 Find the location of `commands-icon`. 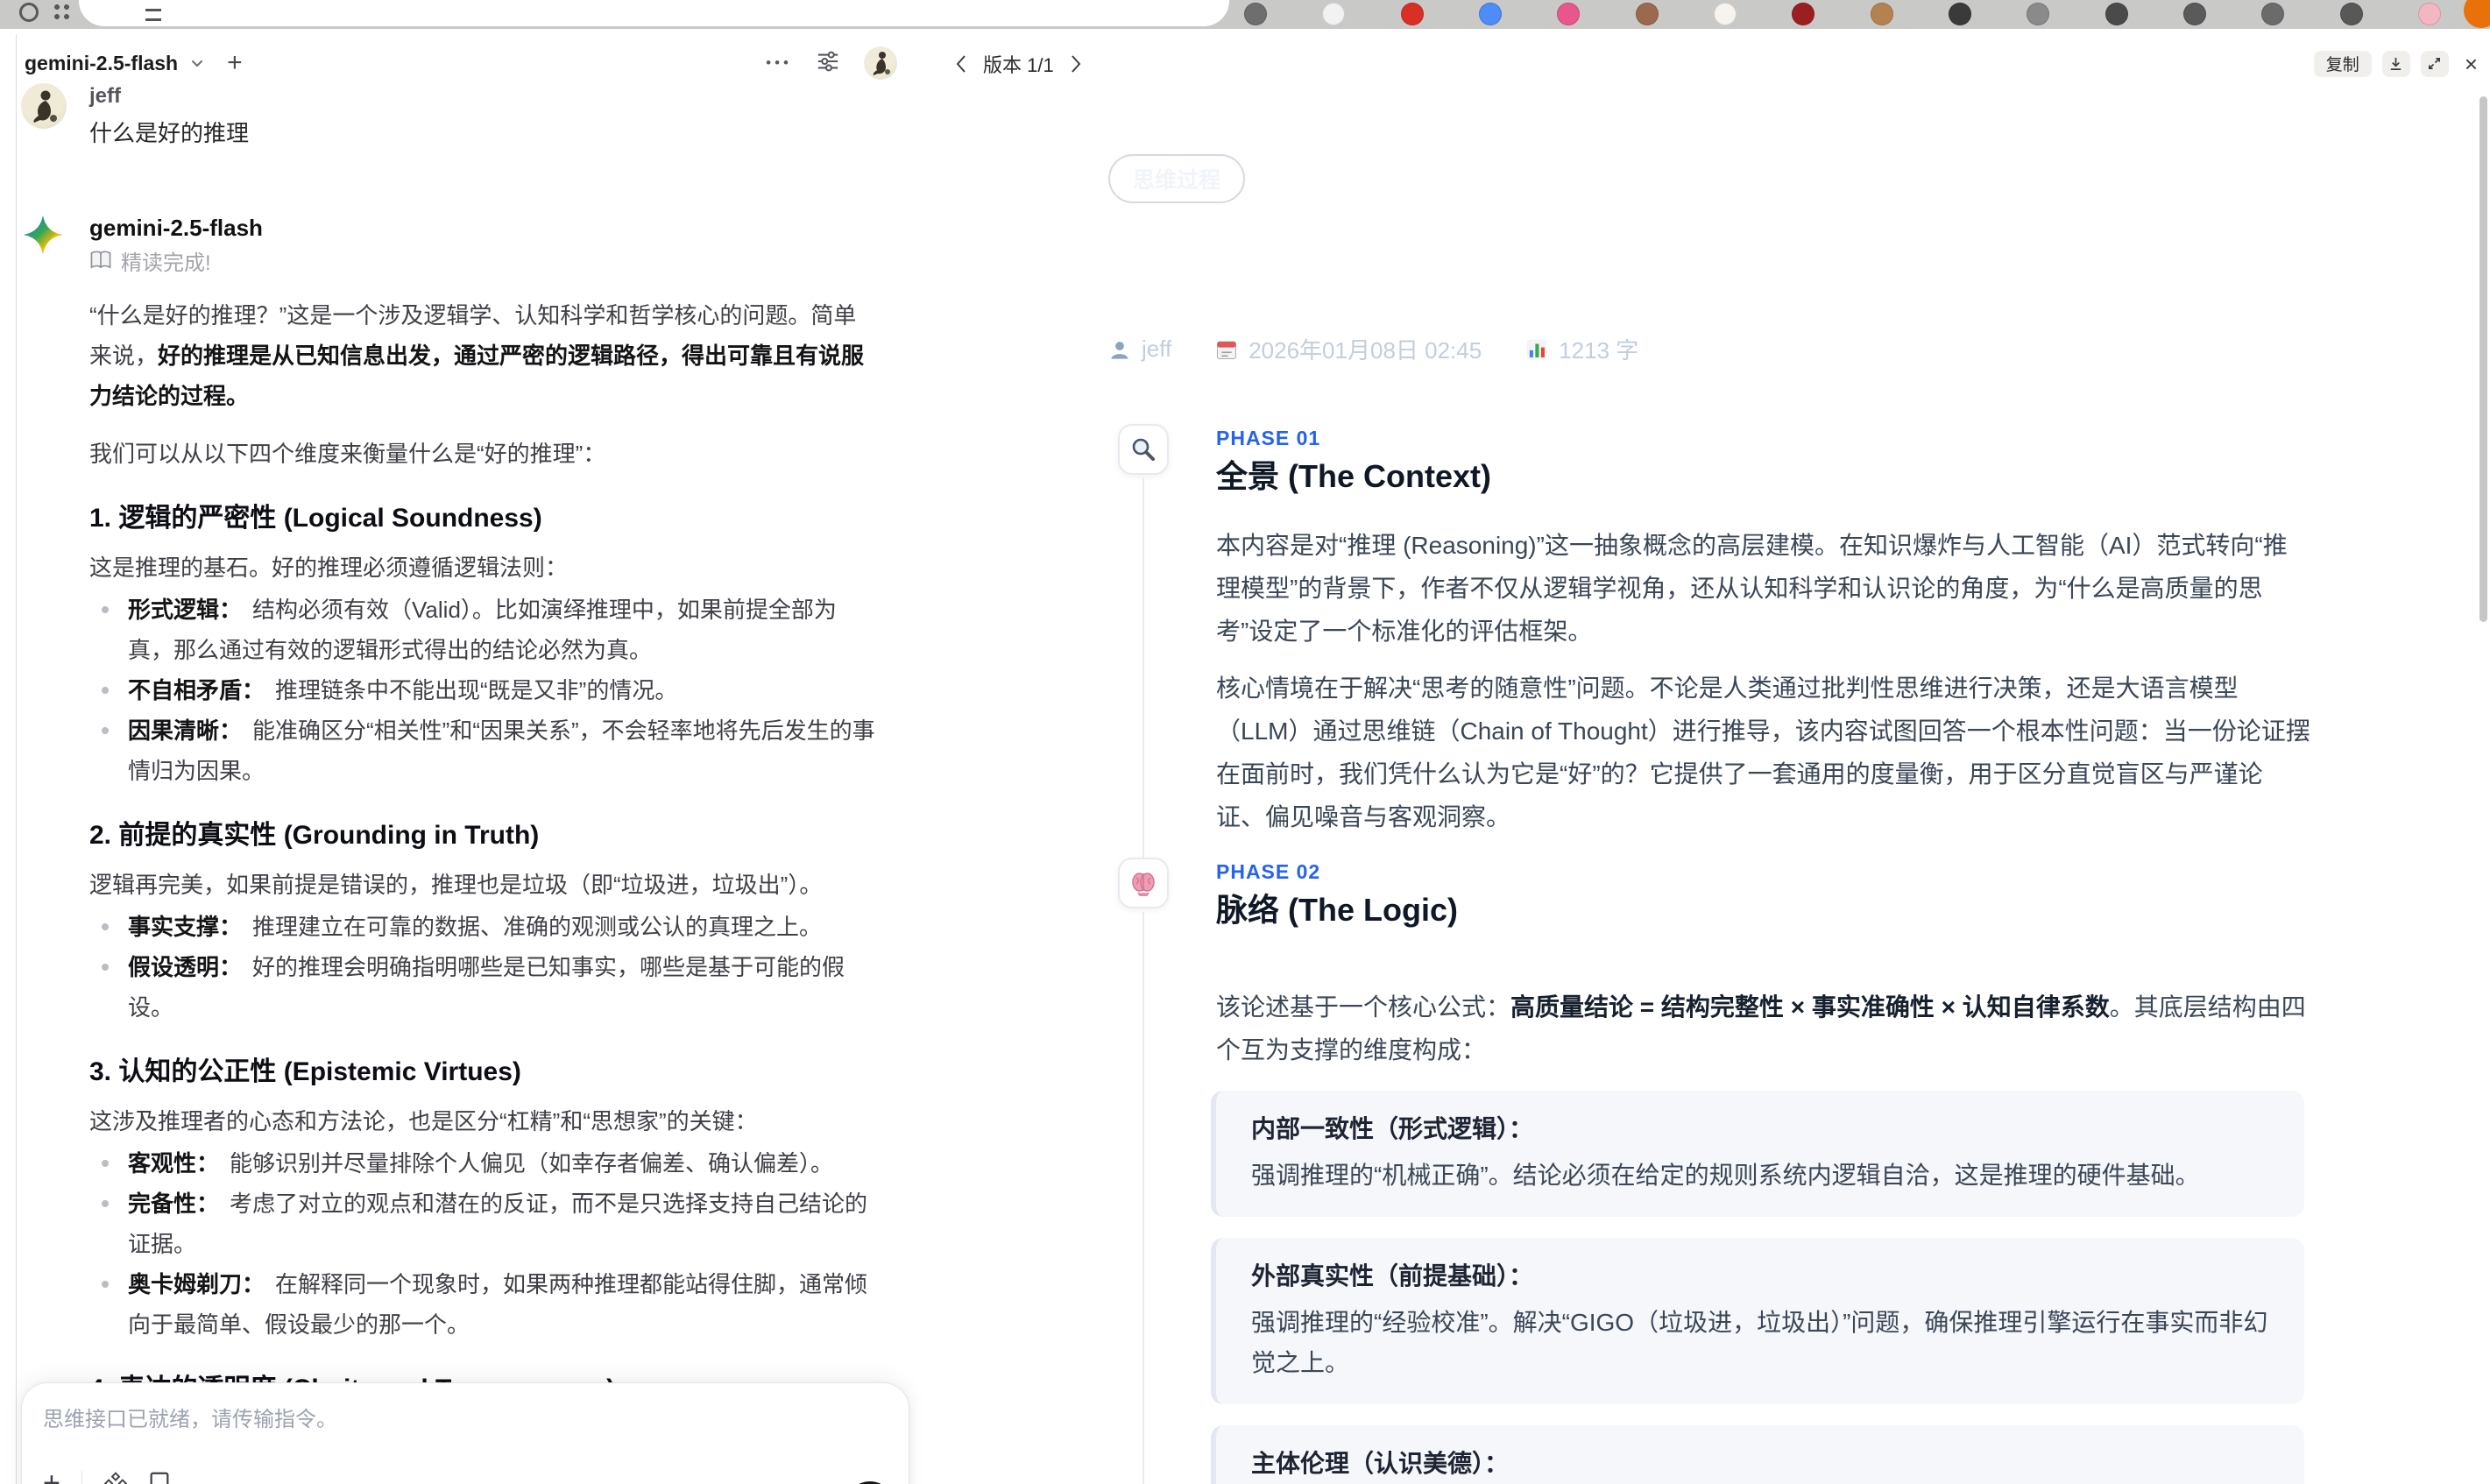

commands-icon is located at coordinates (115, 1477).